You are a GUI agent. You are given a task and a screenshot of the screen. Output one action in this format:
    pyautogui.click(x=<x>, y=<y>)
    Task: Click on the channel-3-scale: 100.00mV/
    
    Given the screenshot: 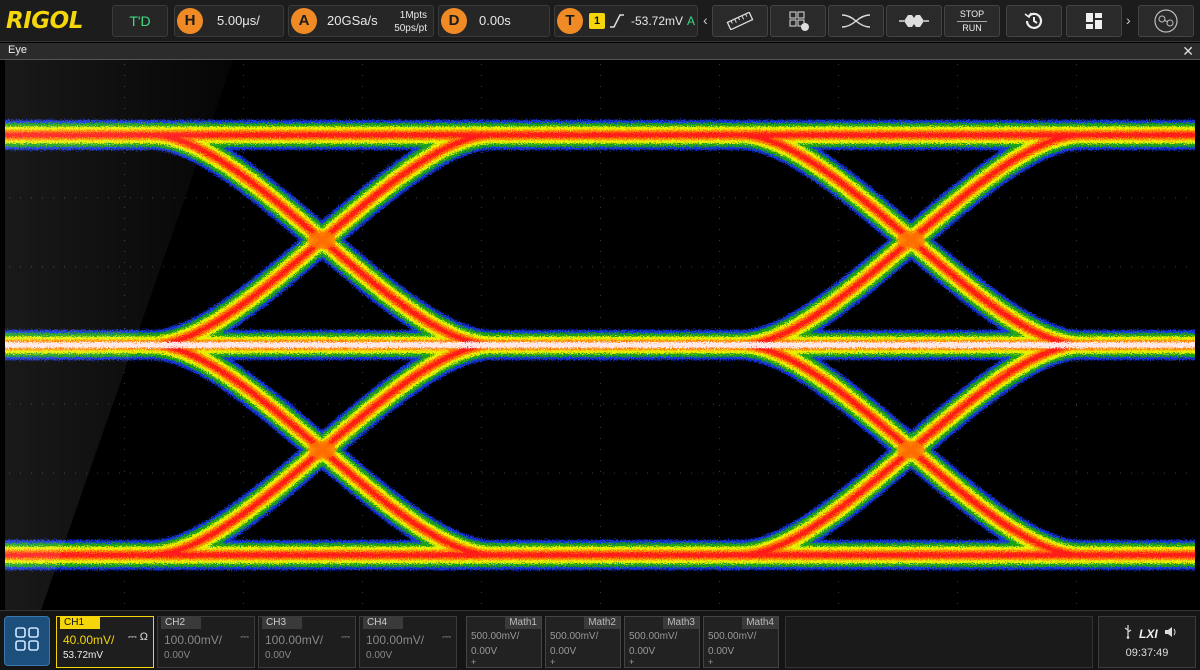 What is the action you would take?
    pyautogui.click(x=294, y=640)
    